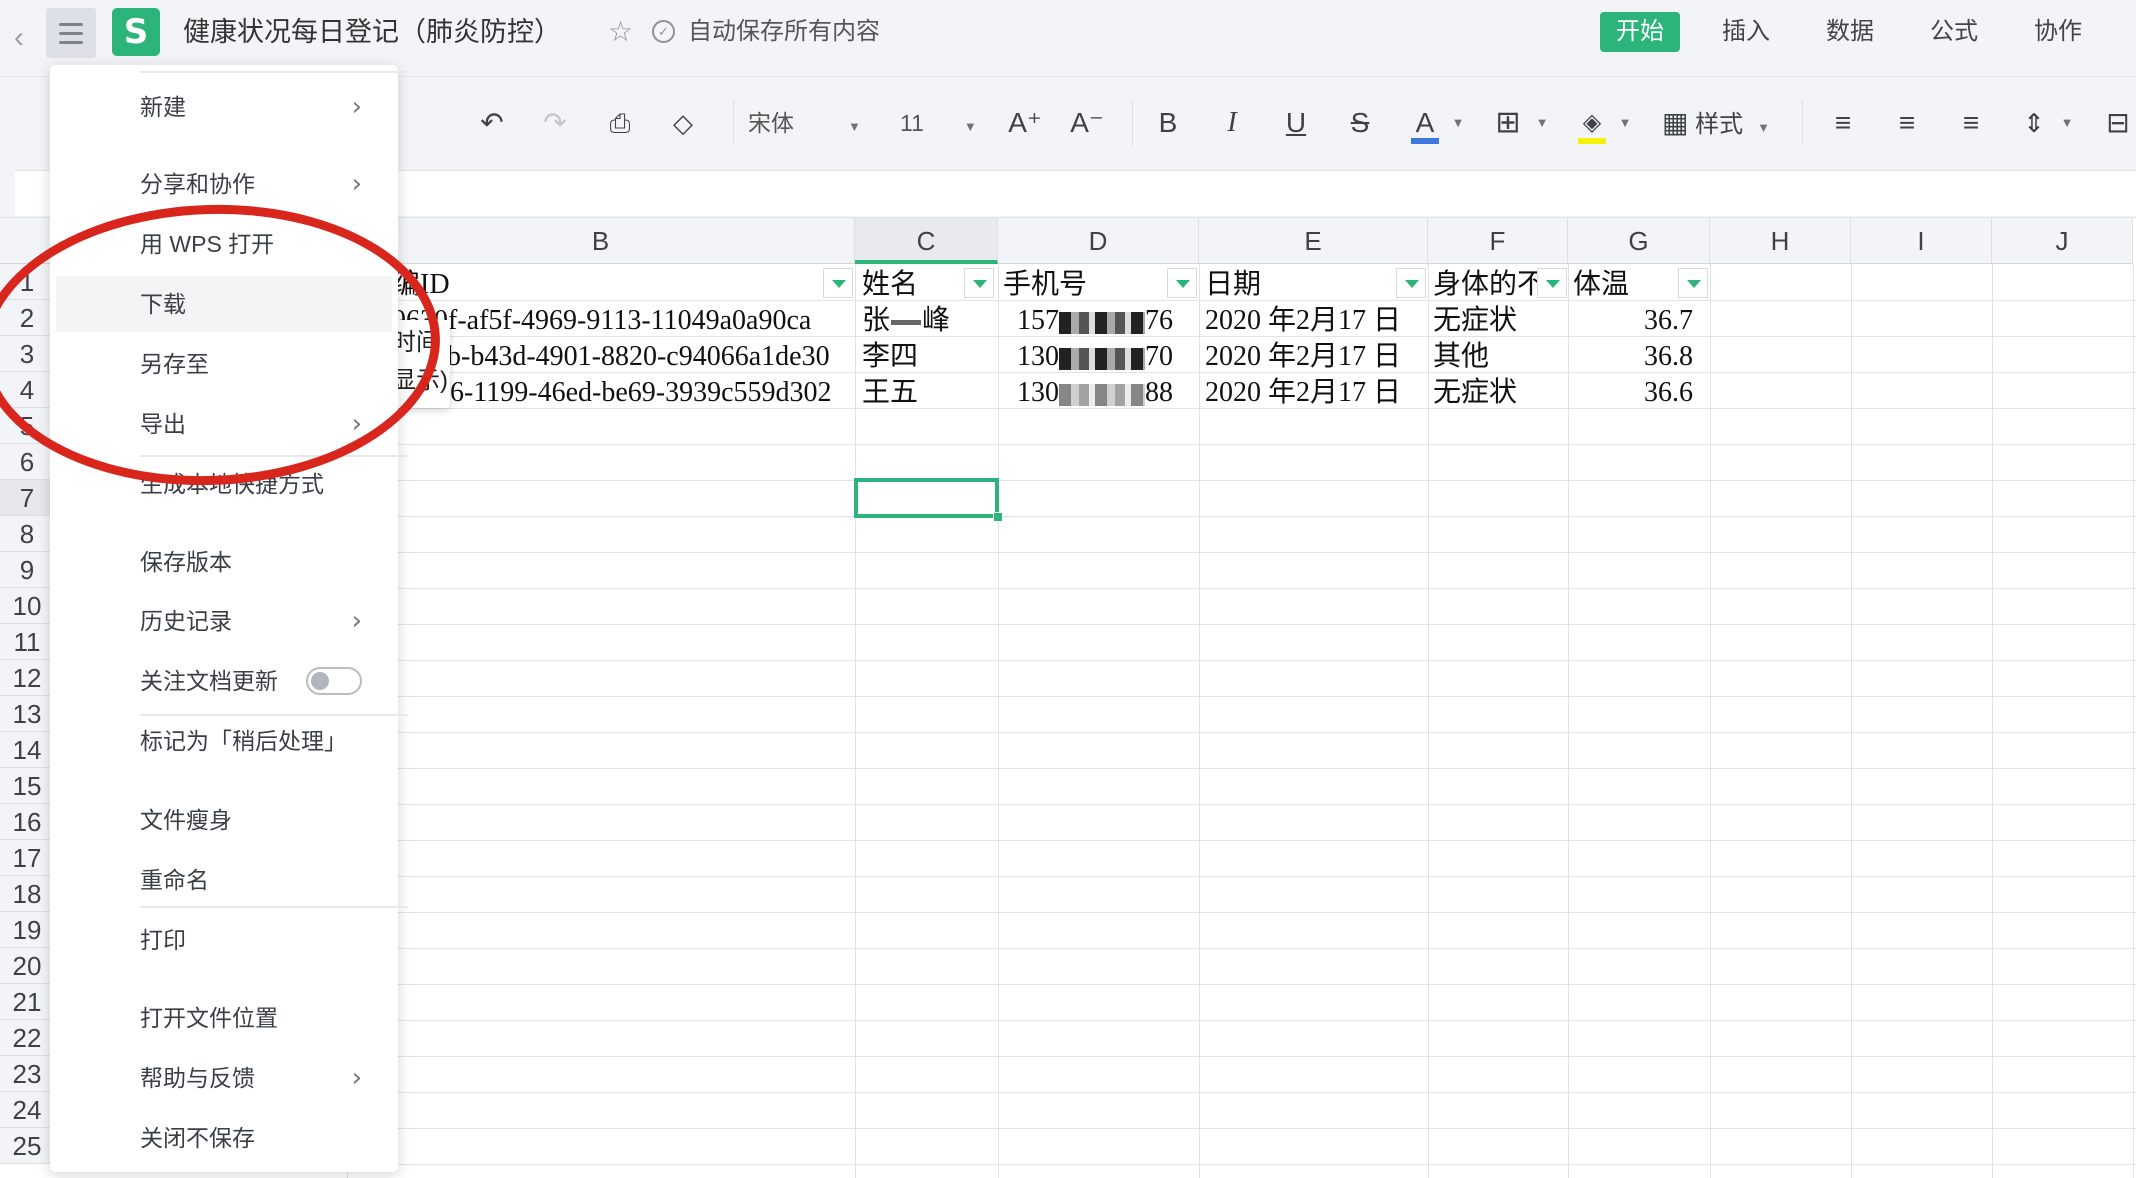  I want to click on column-header-E: E, so click(1313, 241).